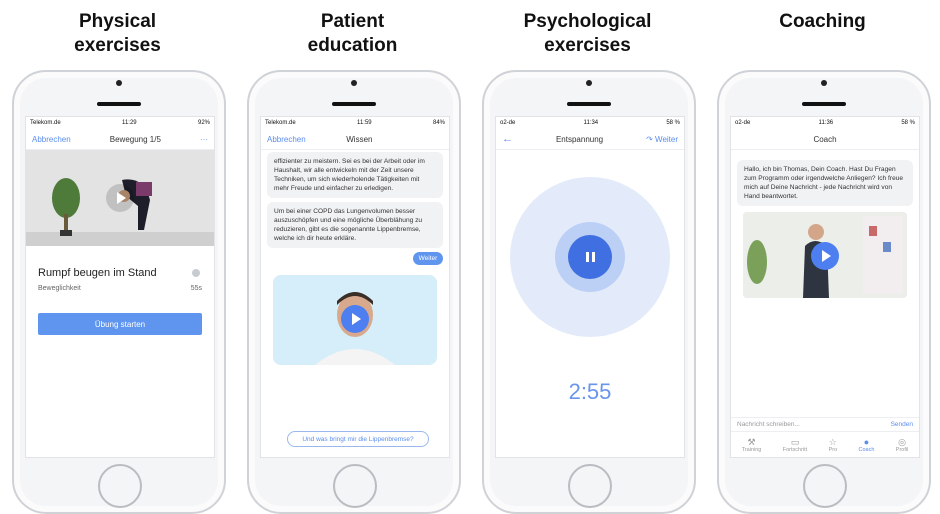  I want to click on clock-icon, so click(196, 273).